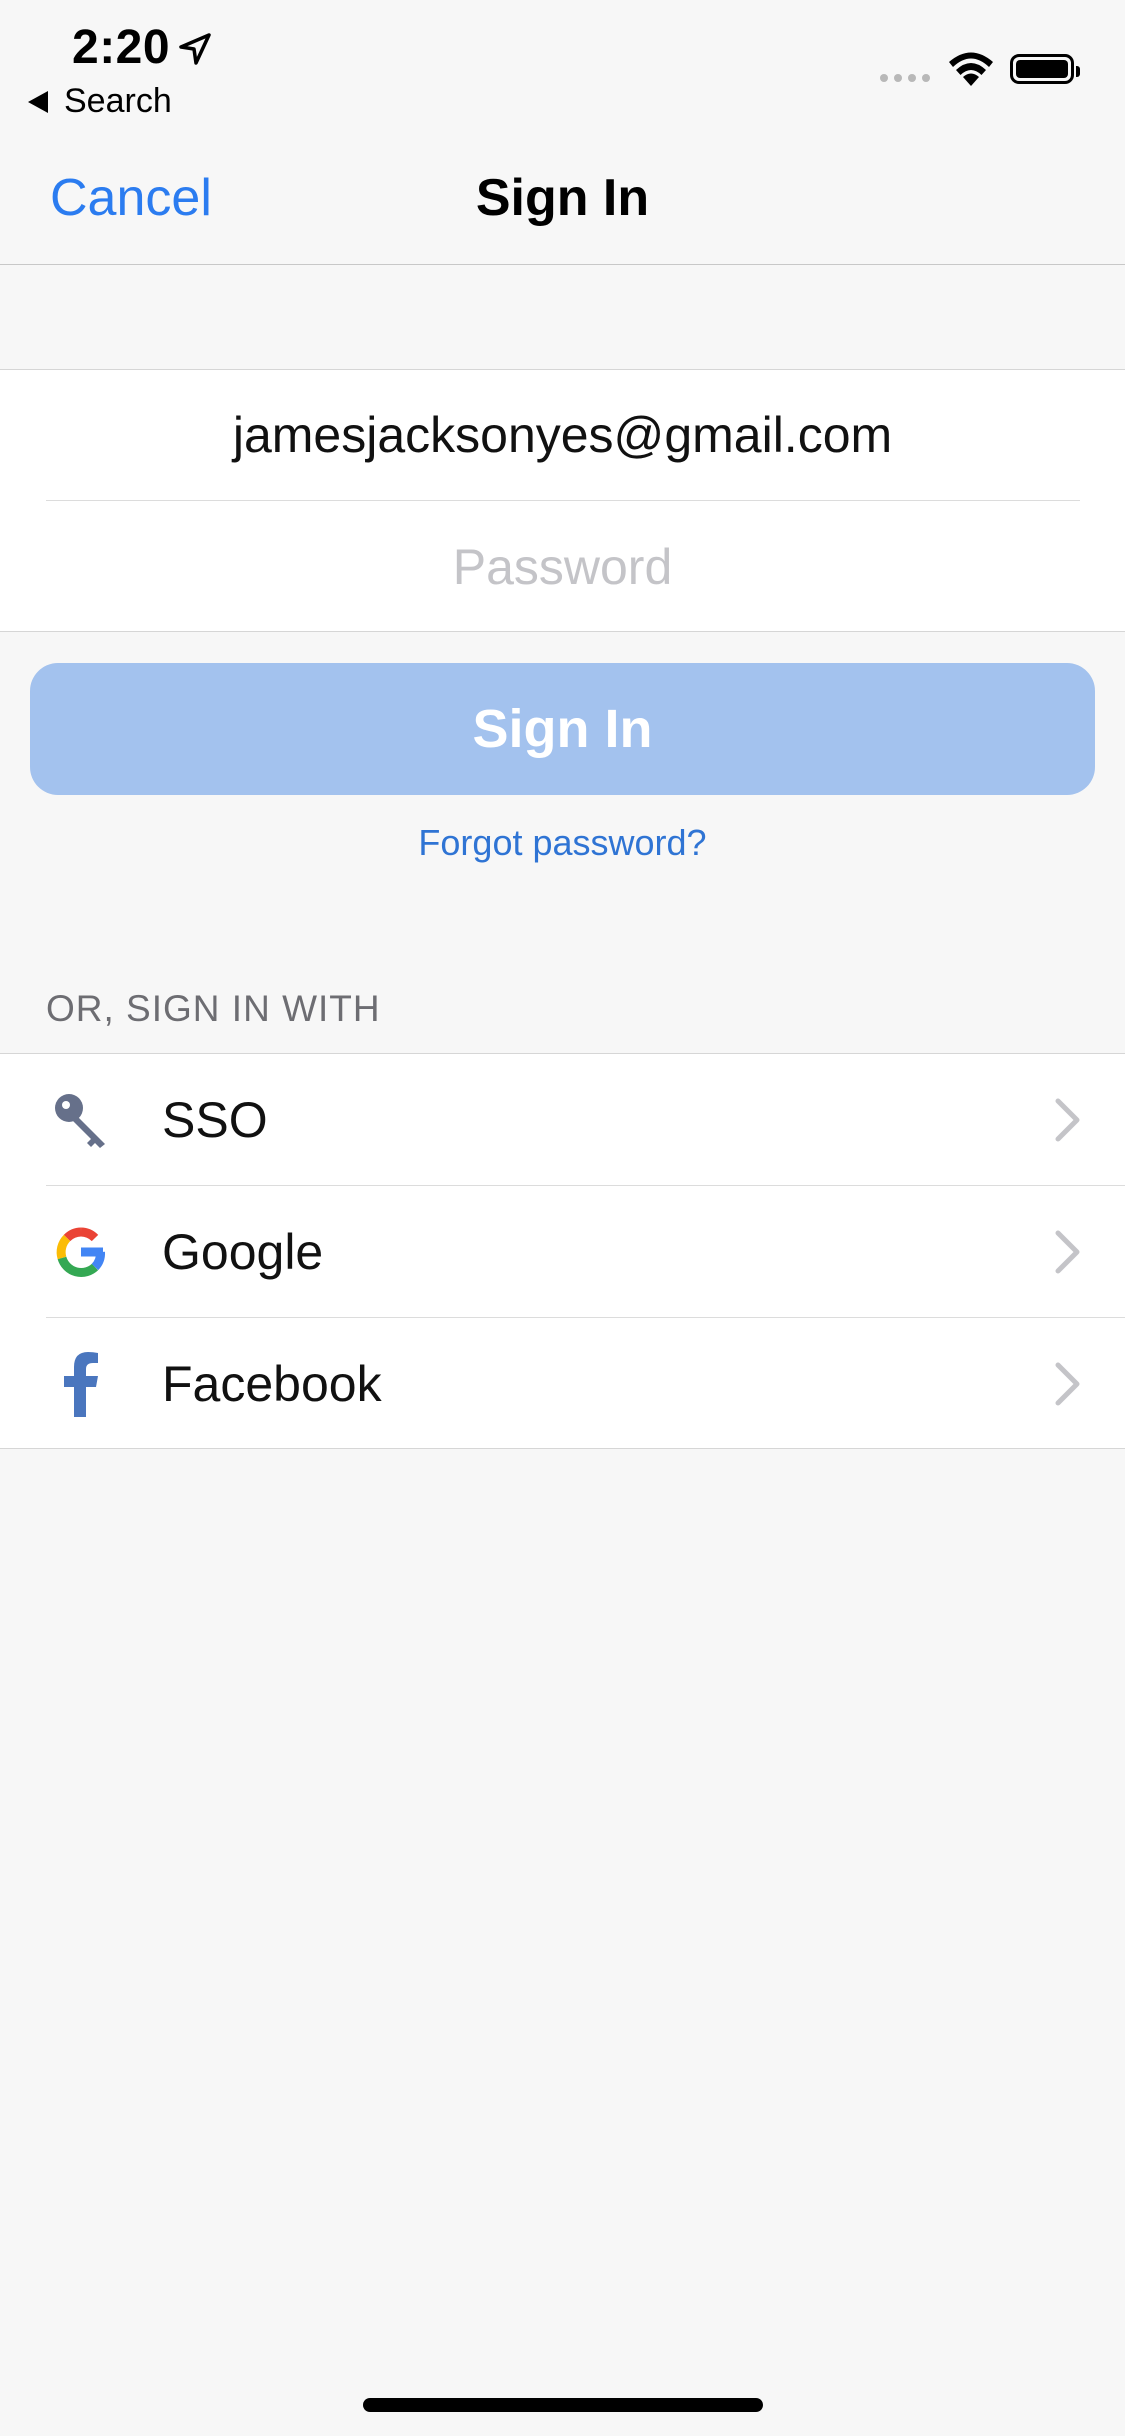 The height and width of the screenshot is (2436, 1125). I want to click on section-header: OR, SIGN IN WITH, so click(213, 1008).